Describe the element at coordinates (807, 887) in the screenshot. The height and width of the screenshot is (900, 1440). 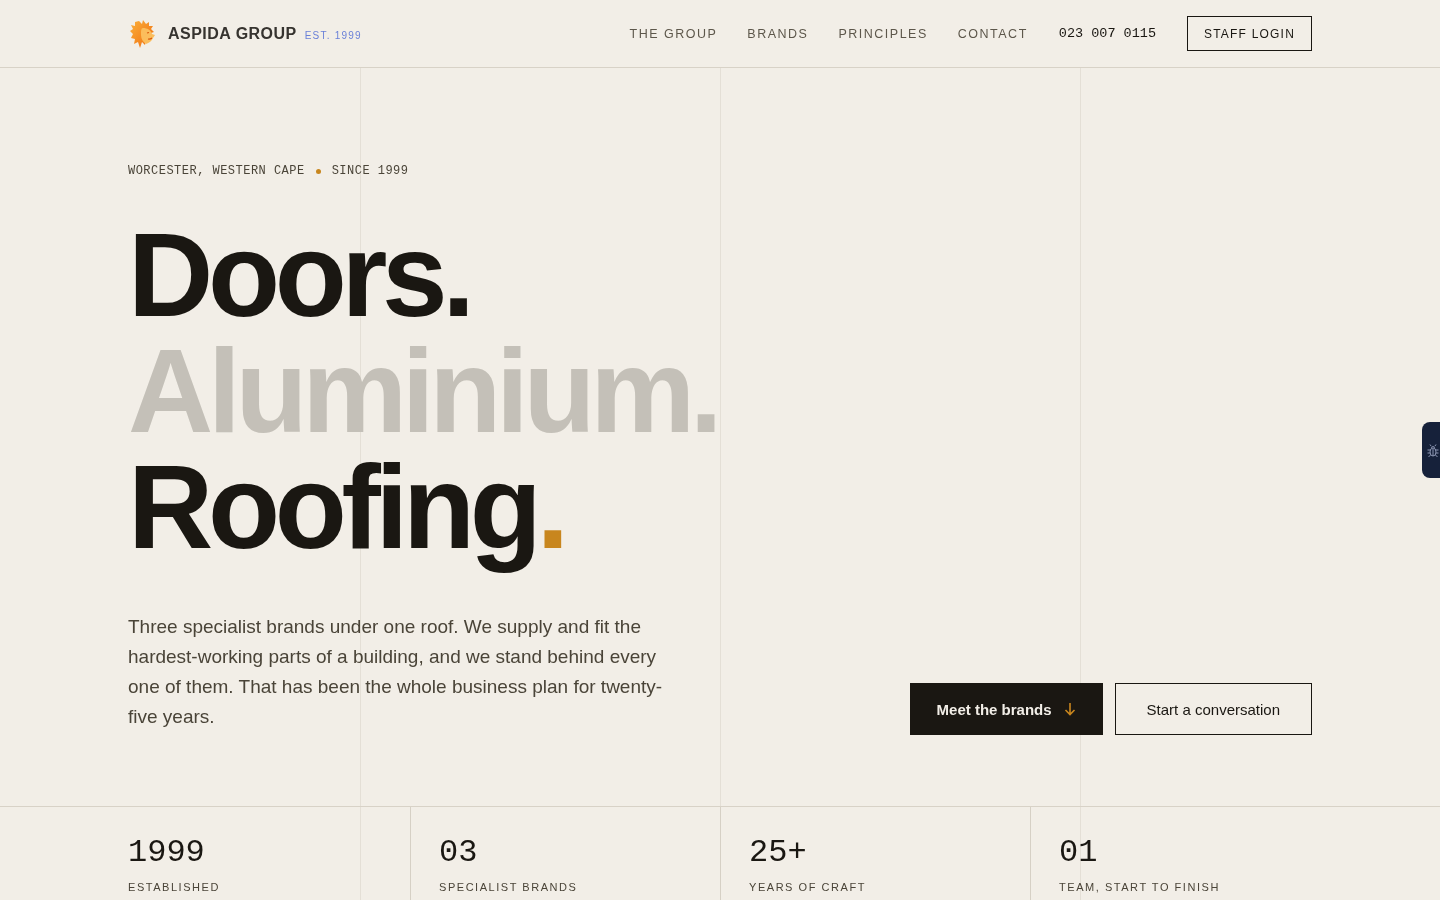
I see `stat-label: YEARS OF CRAFT` at that location.